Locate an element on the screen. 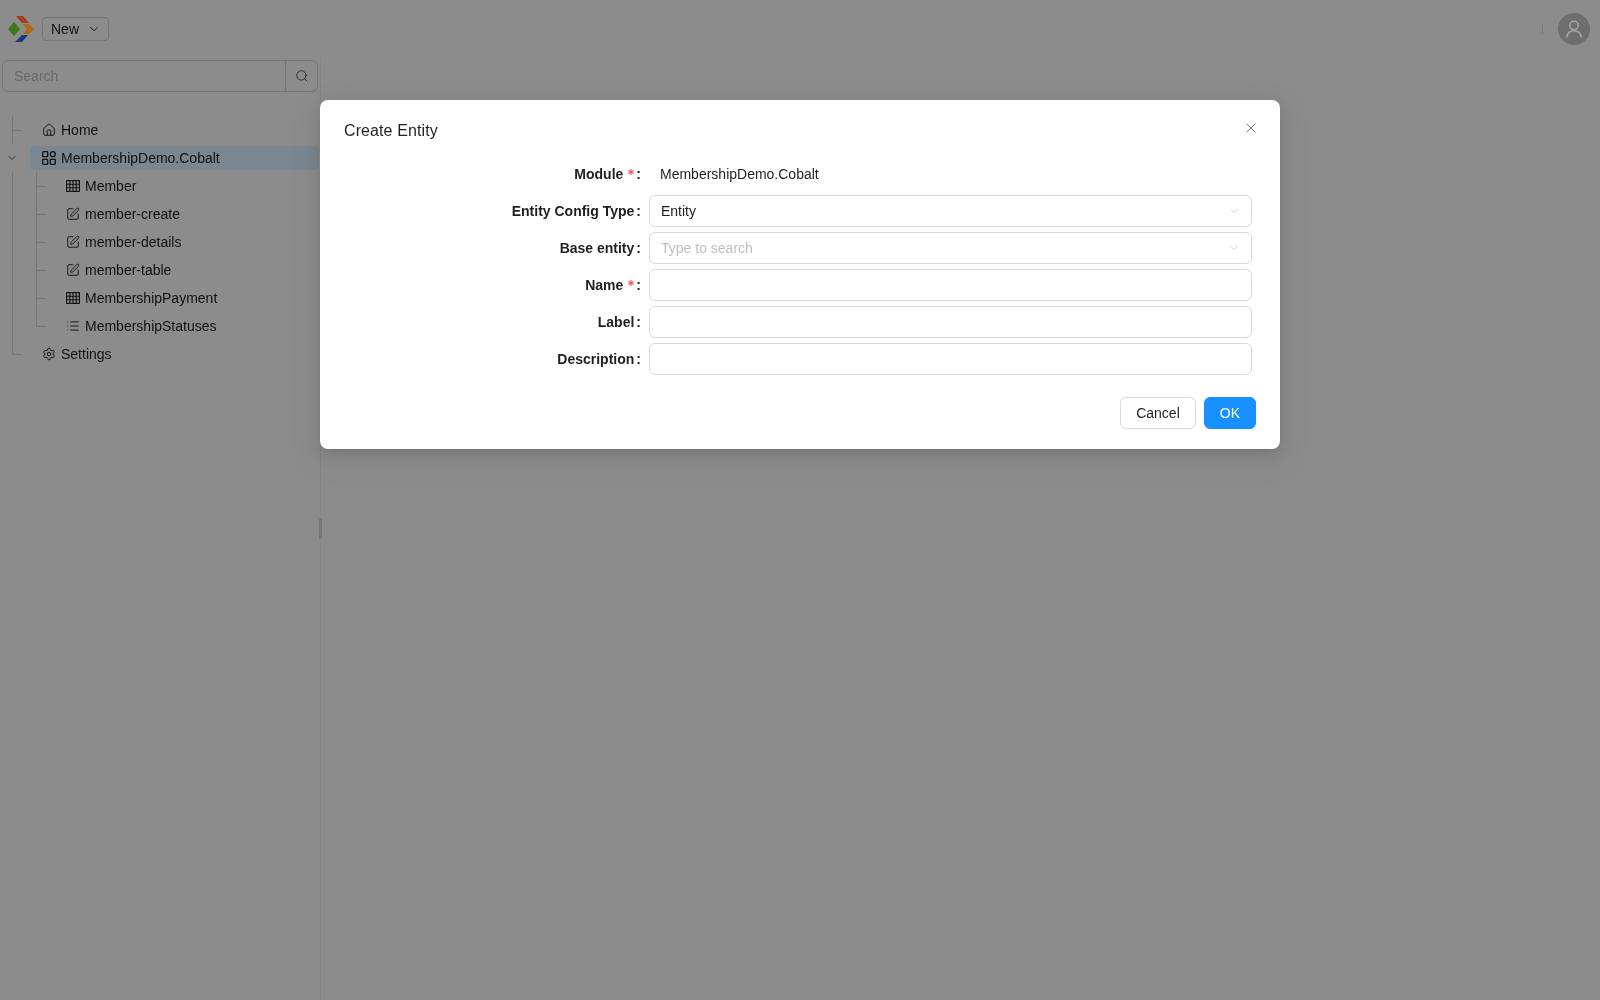 This screenshot has width=1600, height=1000. user-avatar-icon is located at coordinates (1574, 29).